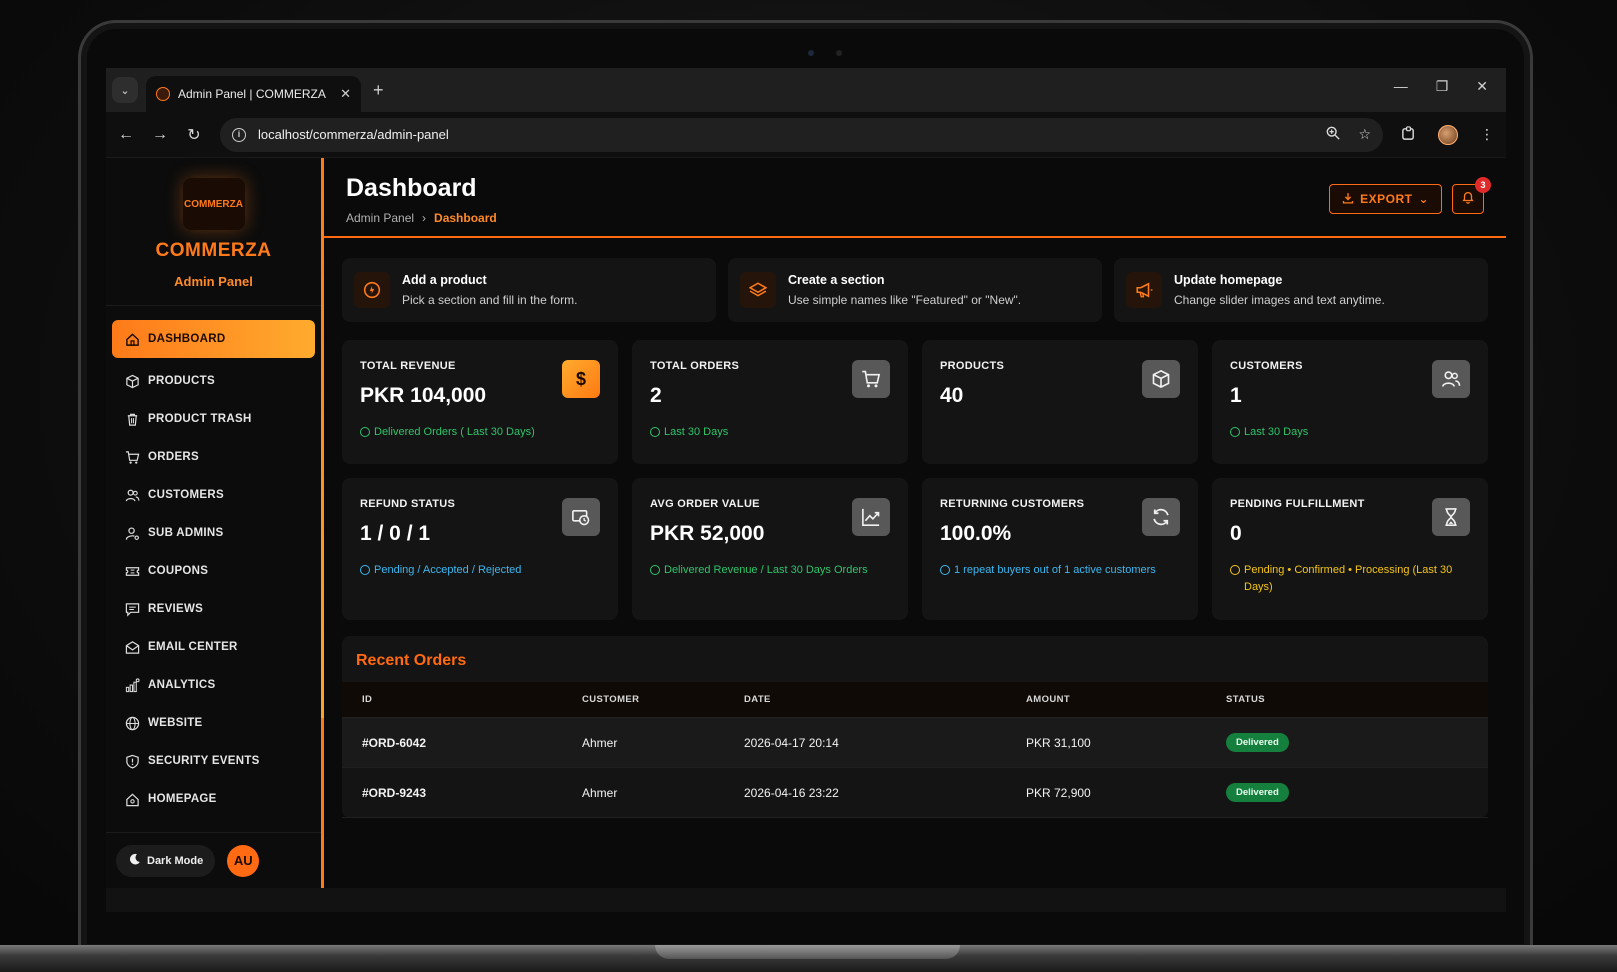  I want to click on stat-note: Pending / Accepted / Rejected, so click(480, 570).